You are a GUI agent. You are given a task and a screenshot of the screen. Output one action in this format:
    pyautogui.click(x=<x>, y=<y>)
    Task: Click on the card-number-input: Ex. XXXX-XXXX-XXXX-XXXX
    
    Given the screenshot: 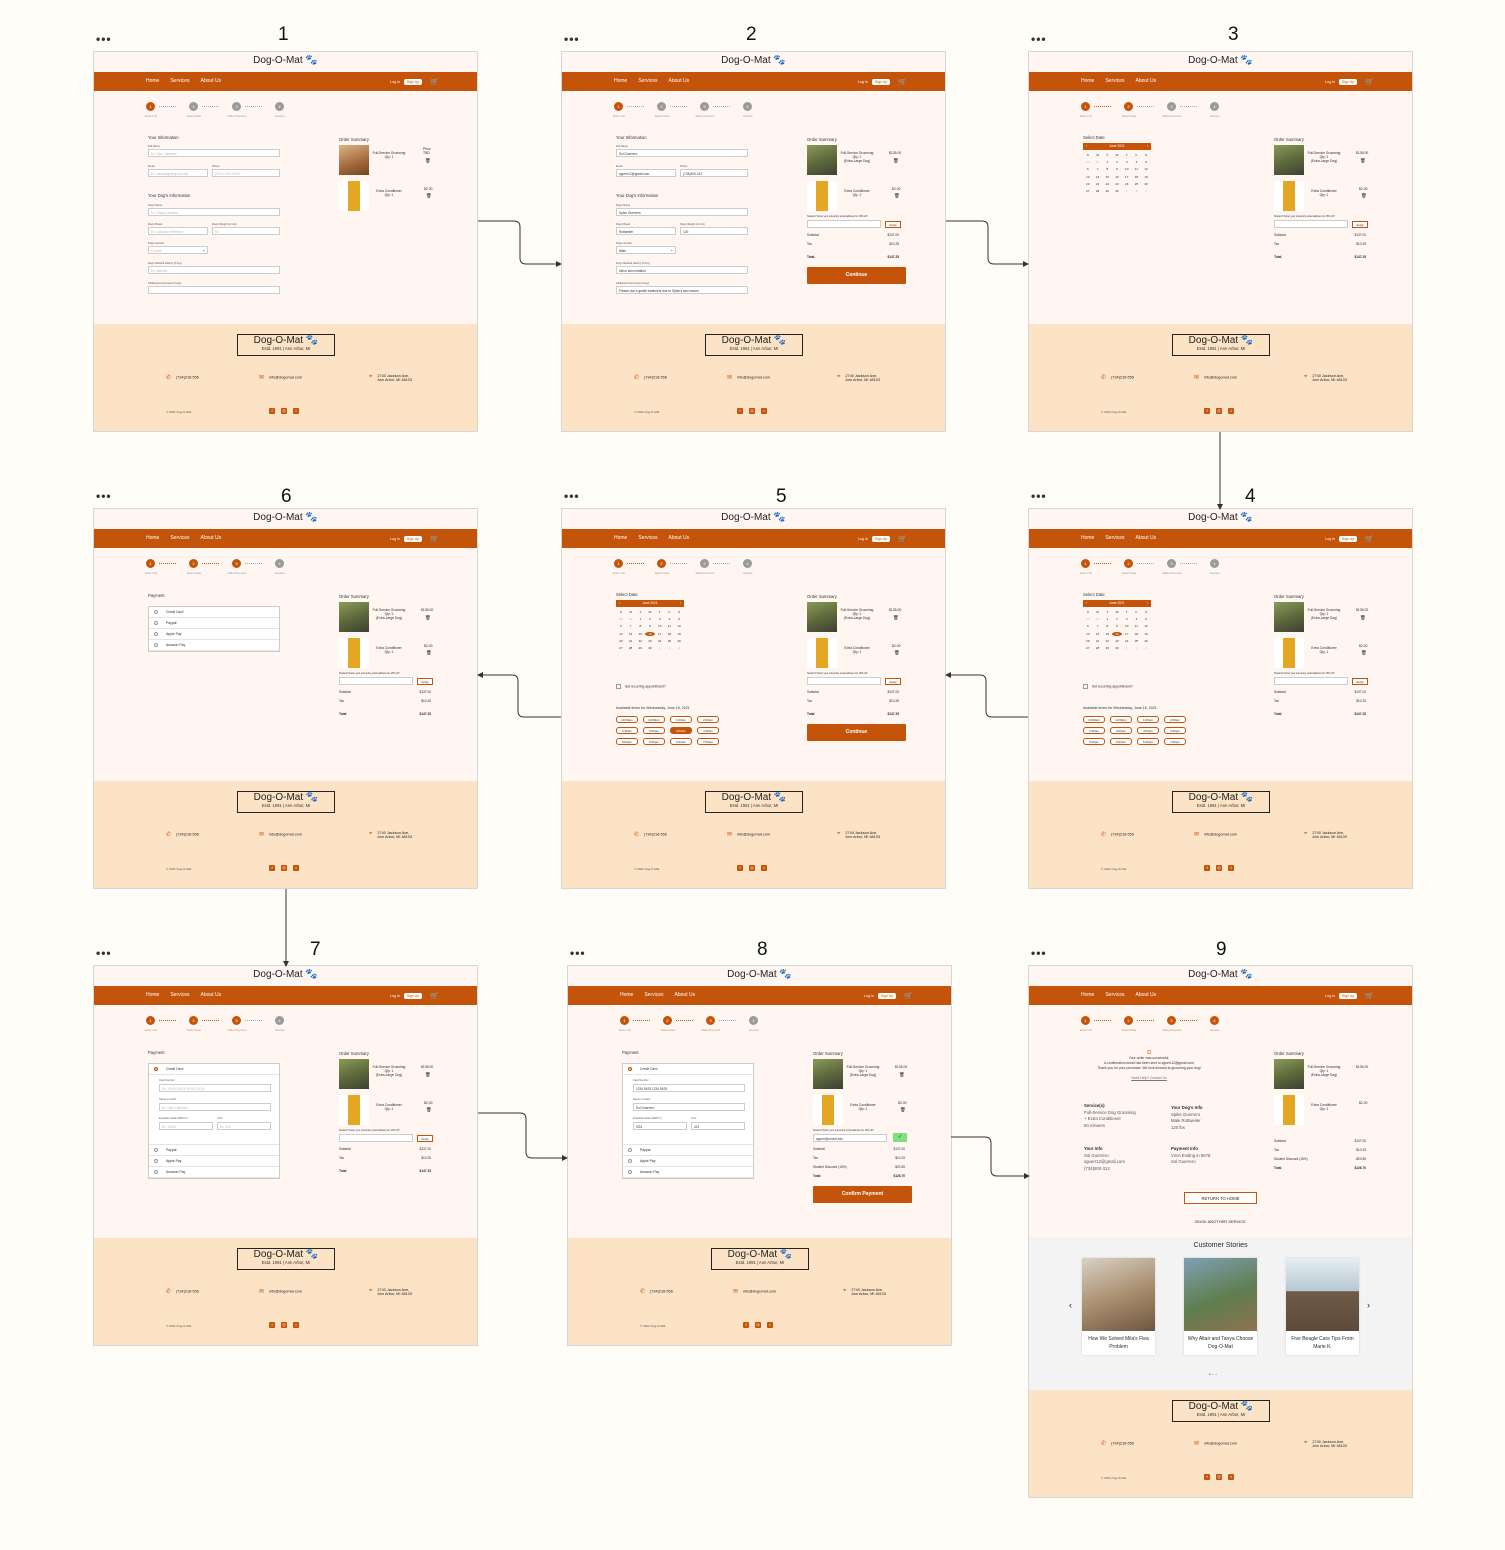 What is the action you would take?
    pyautogui.click(x=215, y=1088)
    